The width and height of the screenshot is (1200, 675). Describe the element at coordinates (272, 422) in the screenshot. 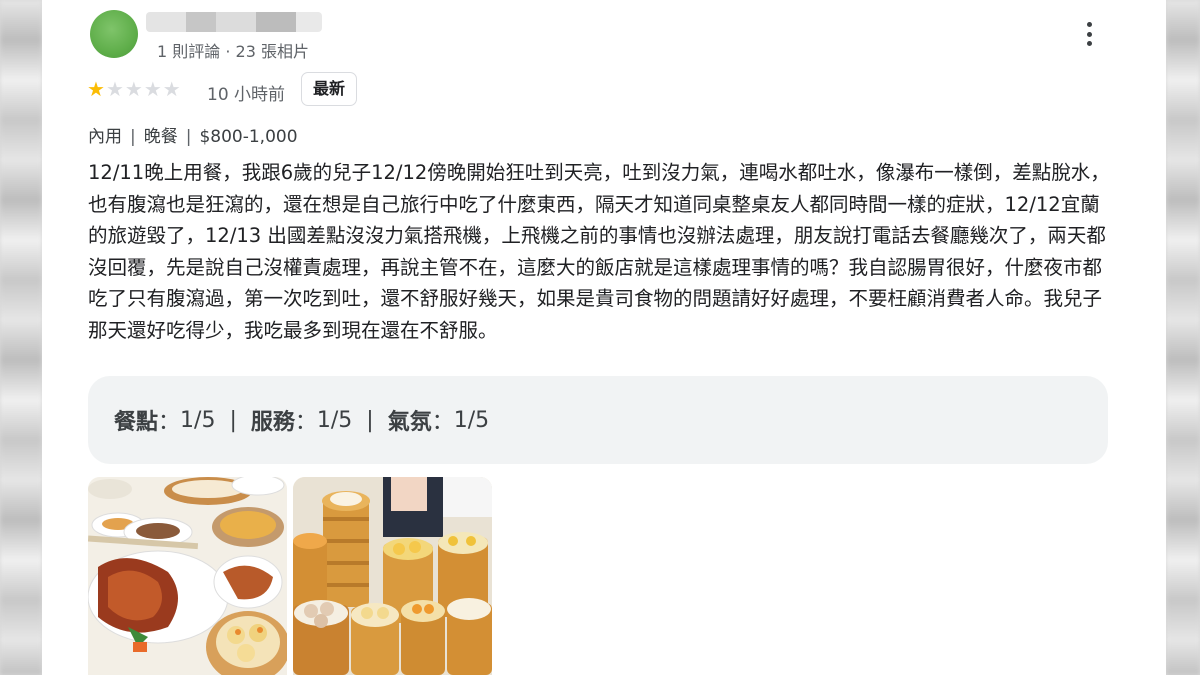

I see `service-rating-label: 服務` at that location.